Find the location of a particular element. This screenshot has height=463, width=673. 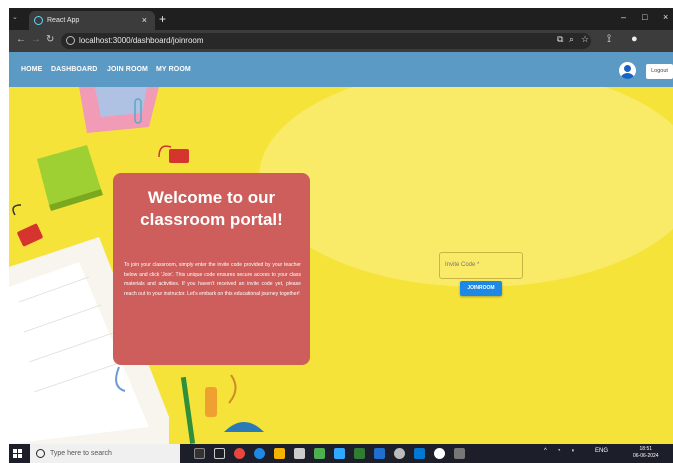

volume-icon: ◖ is located at coordinates (573, 451).